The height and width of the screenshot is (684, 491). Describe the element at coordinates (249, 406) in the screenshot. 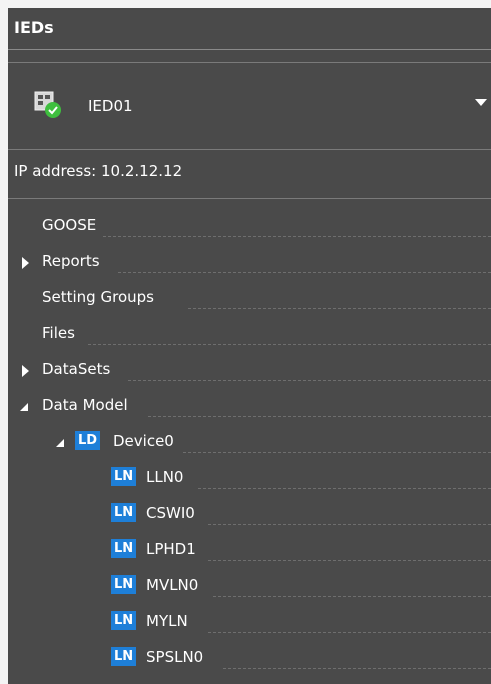

I see `tree-item-data-model: Data Model` at that location.